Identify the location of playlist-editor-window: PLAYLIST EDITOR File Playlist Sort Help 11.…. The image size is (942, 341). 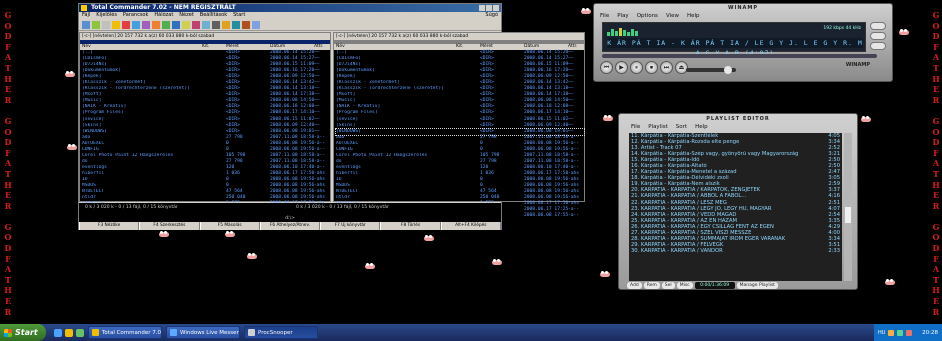
(738, 201).